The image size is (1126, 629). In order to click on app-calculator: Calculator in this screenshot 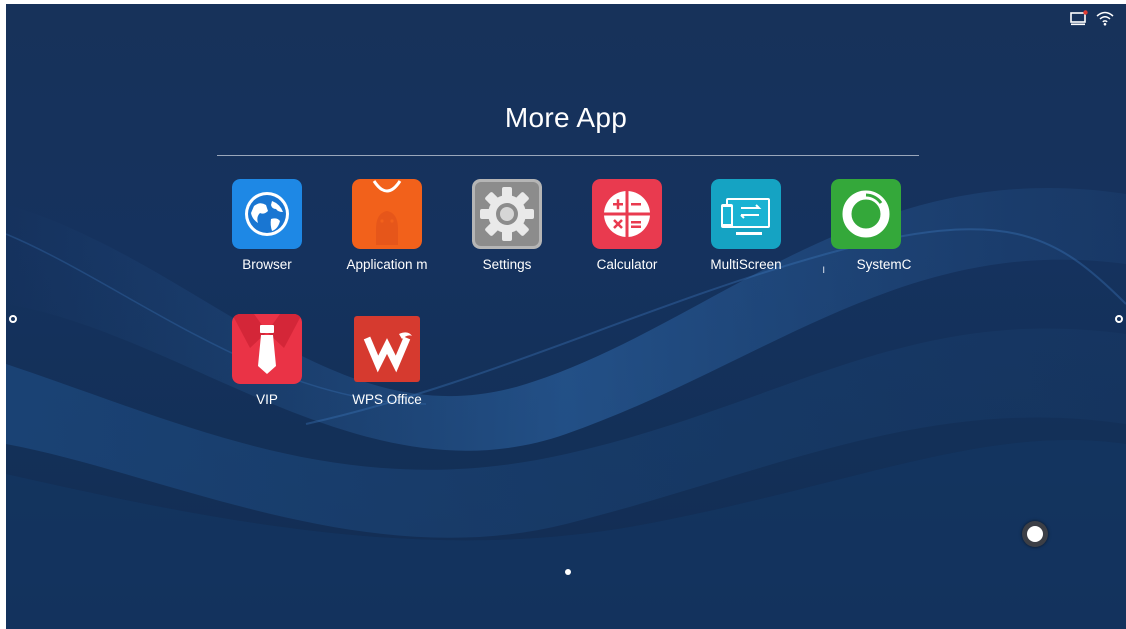, I will do `click(627, 225)`.